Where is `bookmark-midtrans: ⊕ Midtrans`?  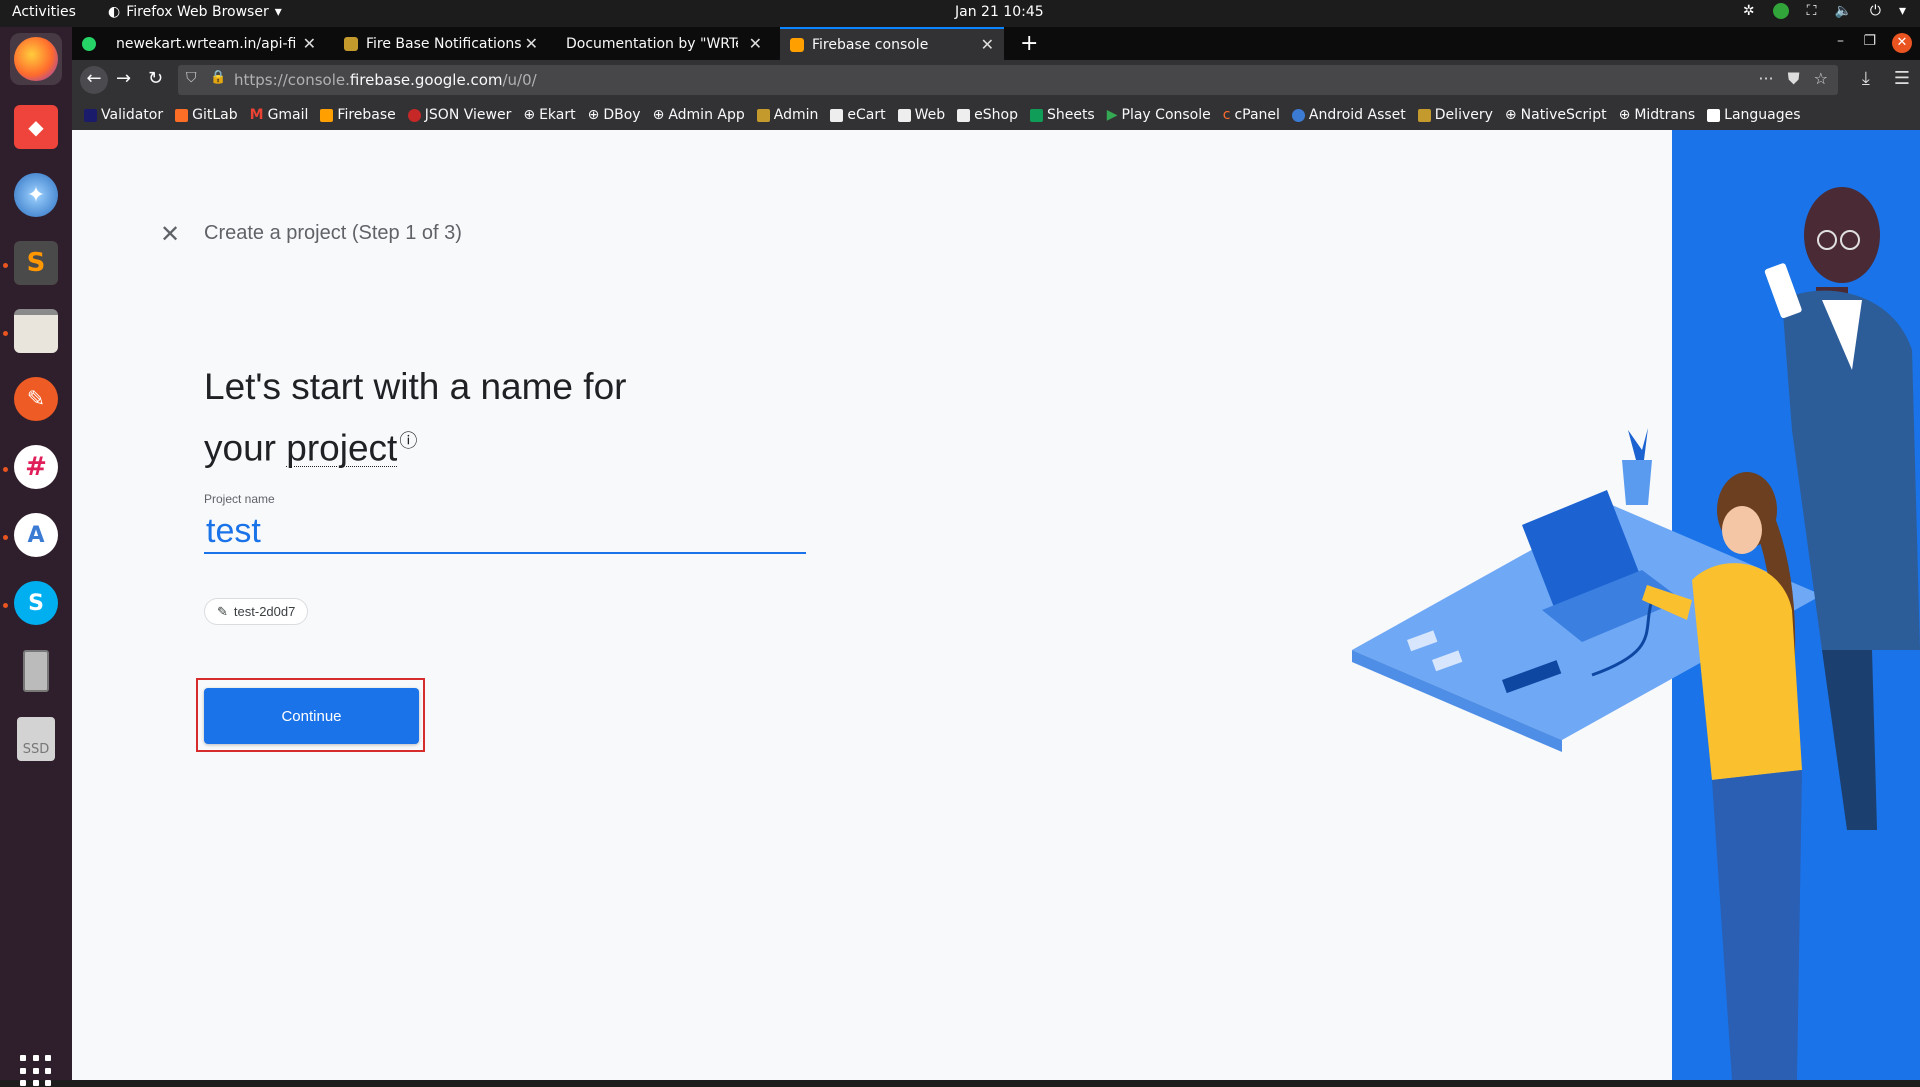 bookmark-midtrans: ⊕ Midtrans is located at coordinates (1657, 115).